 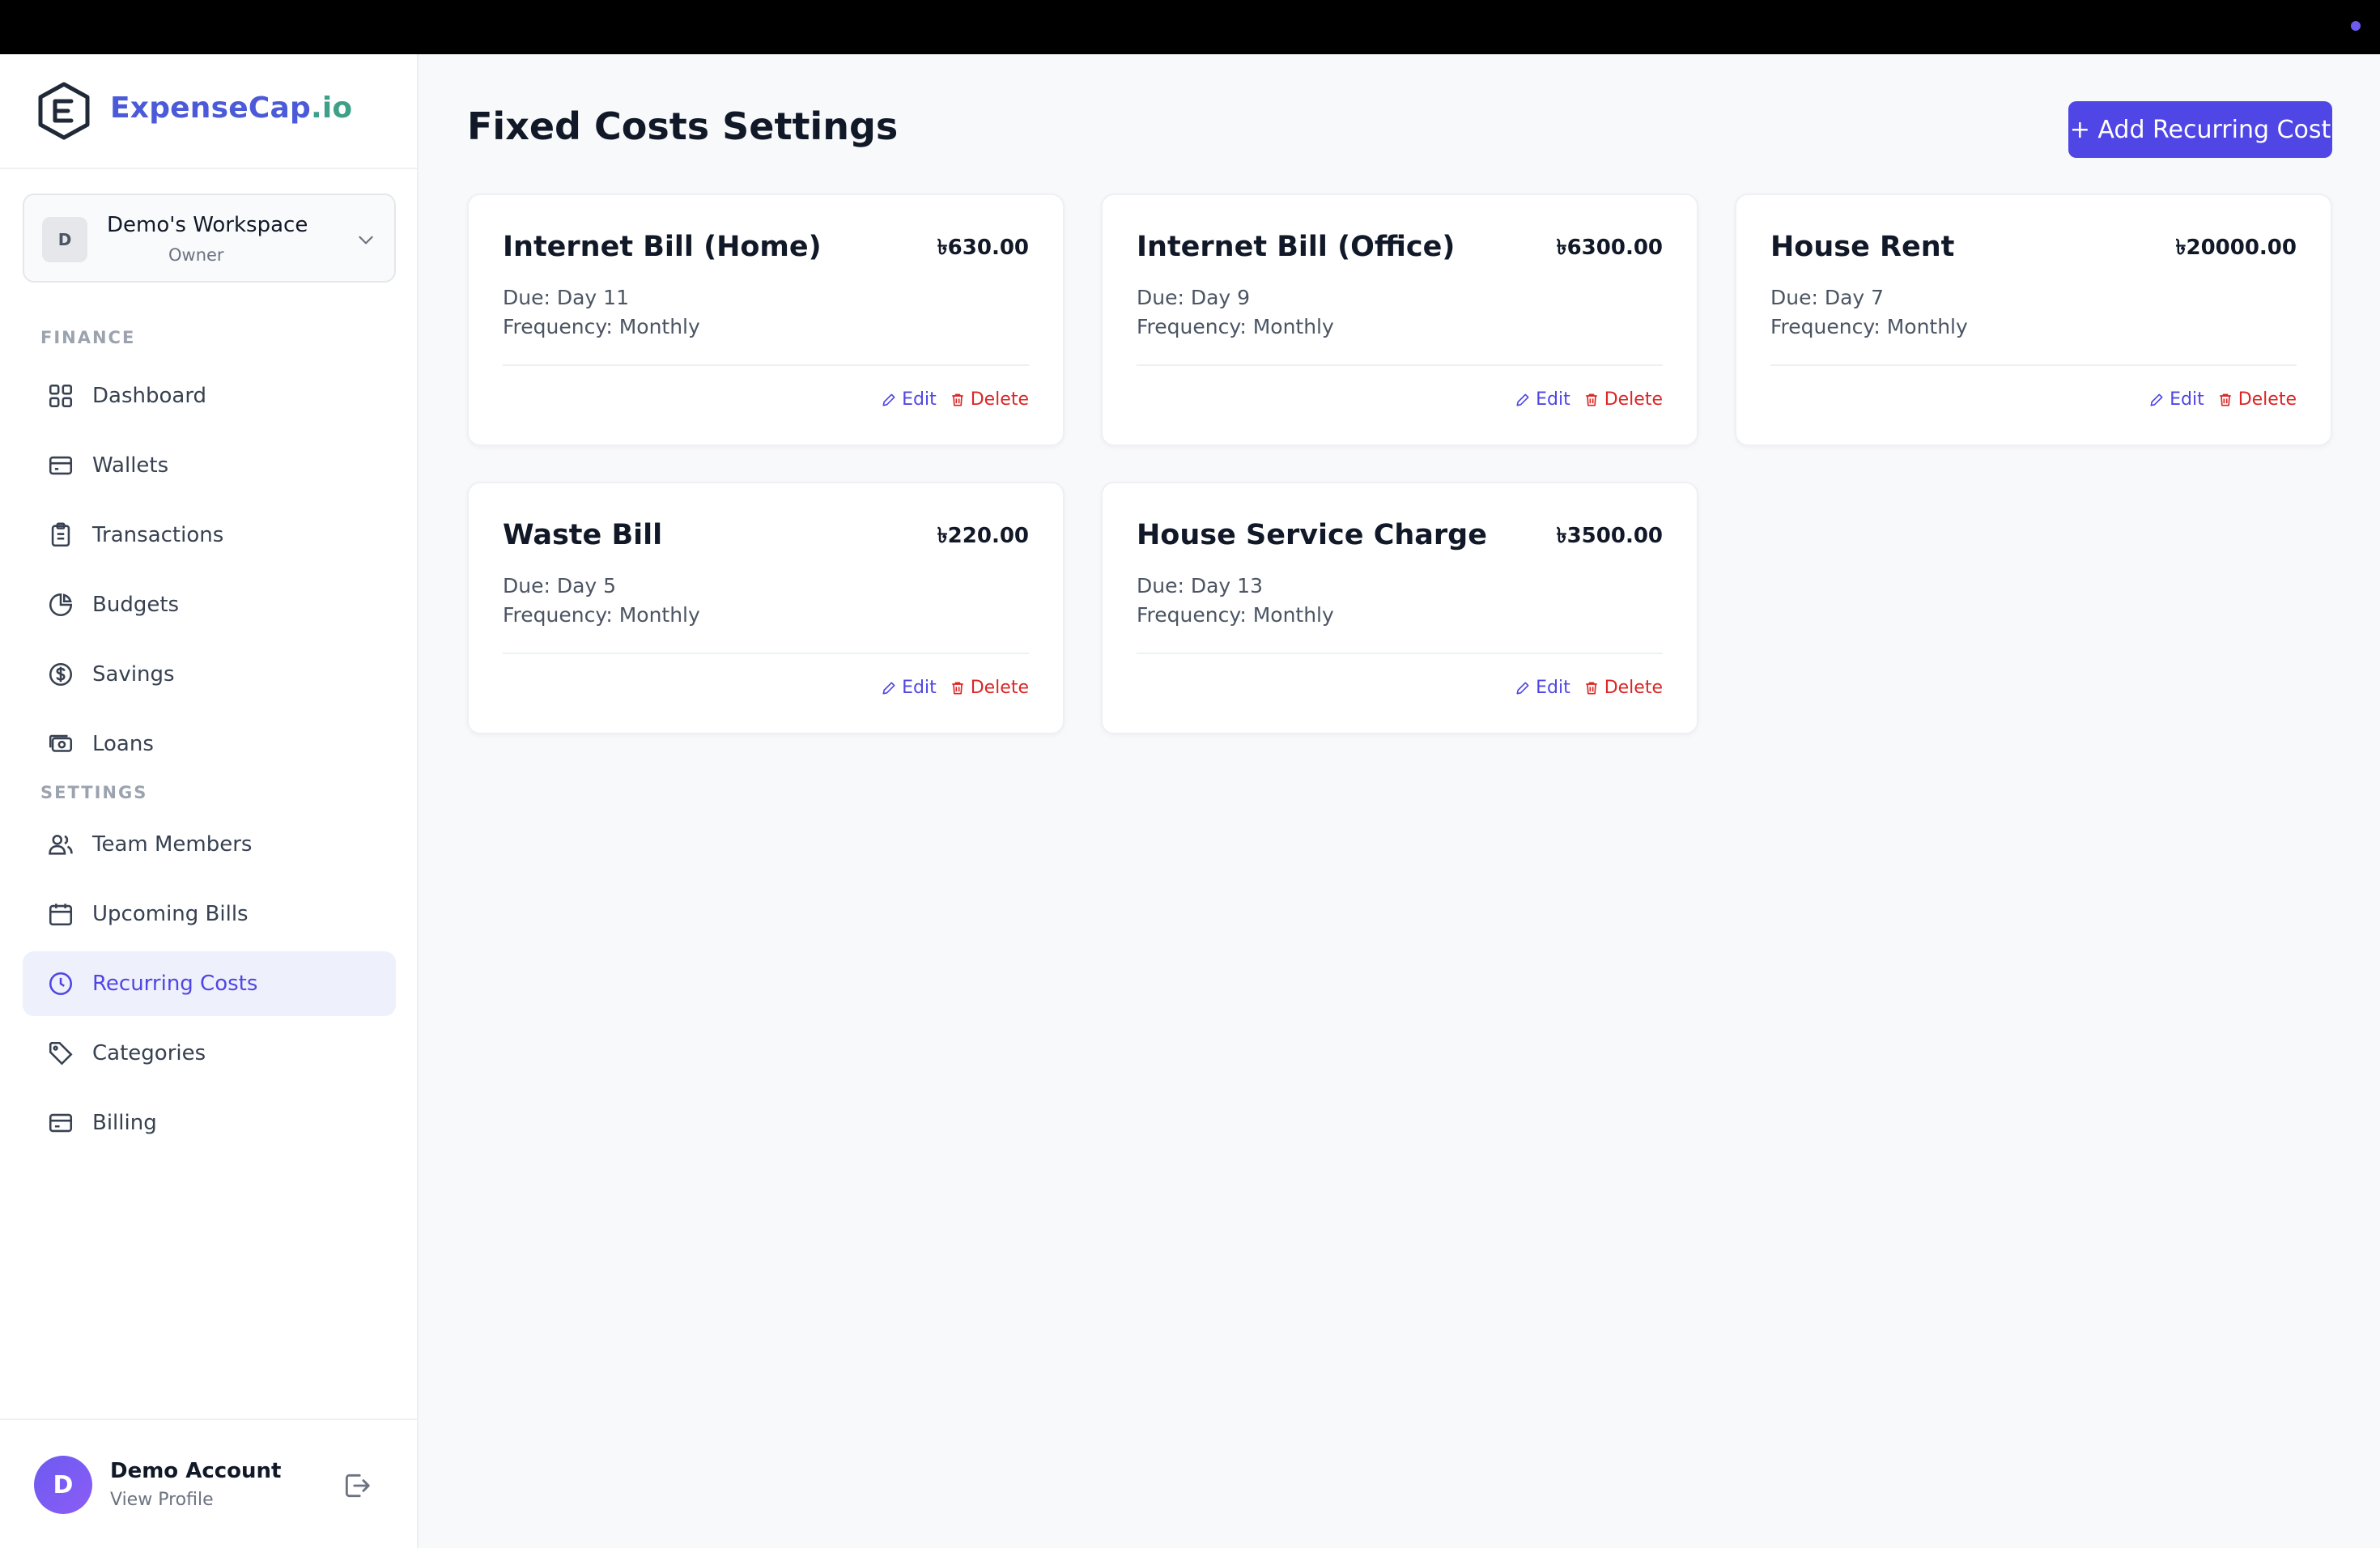 I want to click on avatar: D, so click(x=63, y=1485).